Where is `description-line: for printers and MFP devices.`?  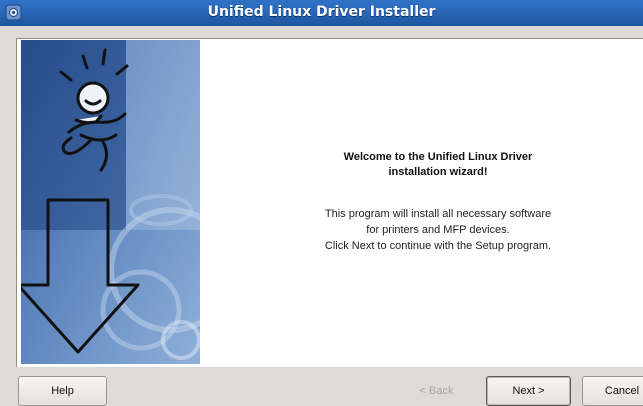 description-line: for printers and MFP devices. is located at coordinates (438, 230).